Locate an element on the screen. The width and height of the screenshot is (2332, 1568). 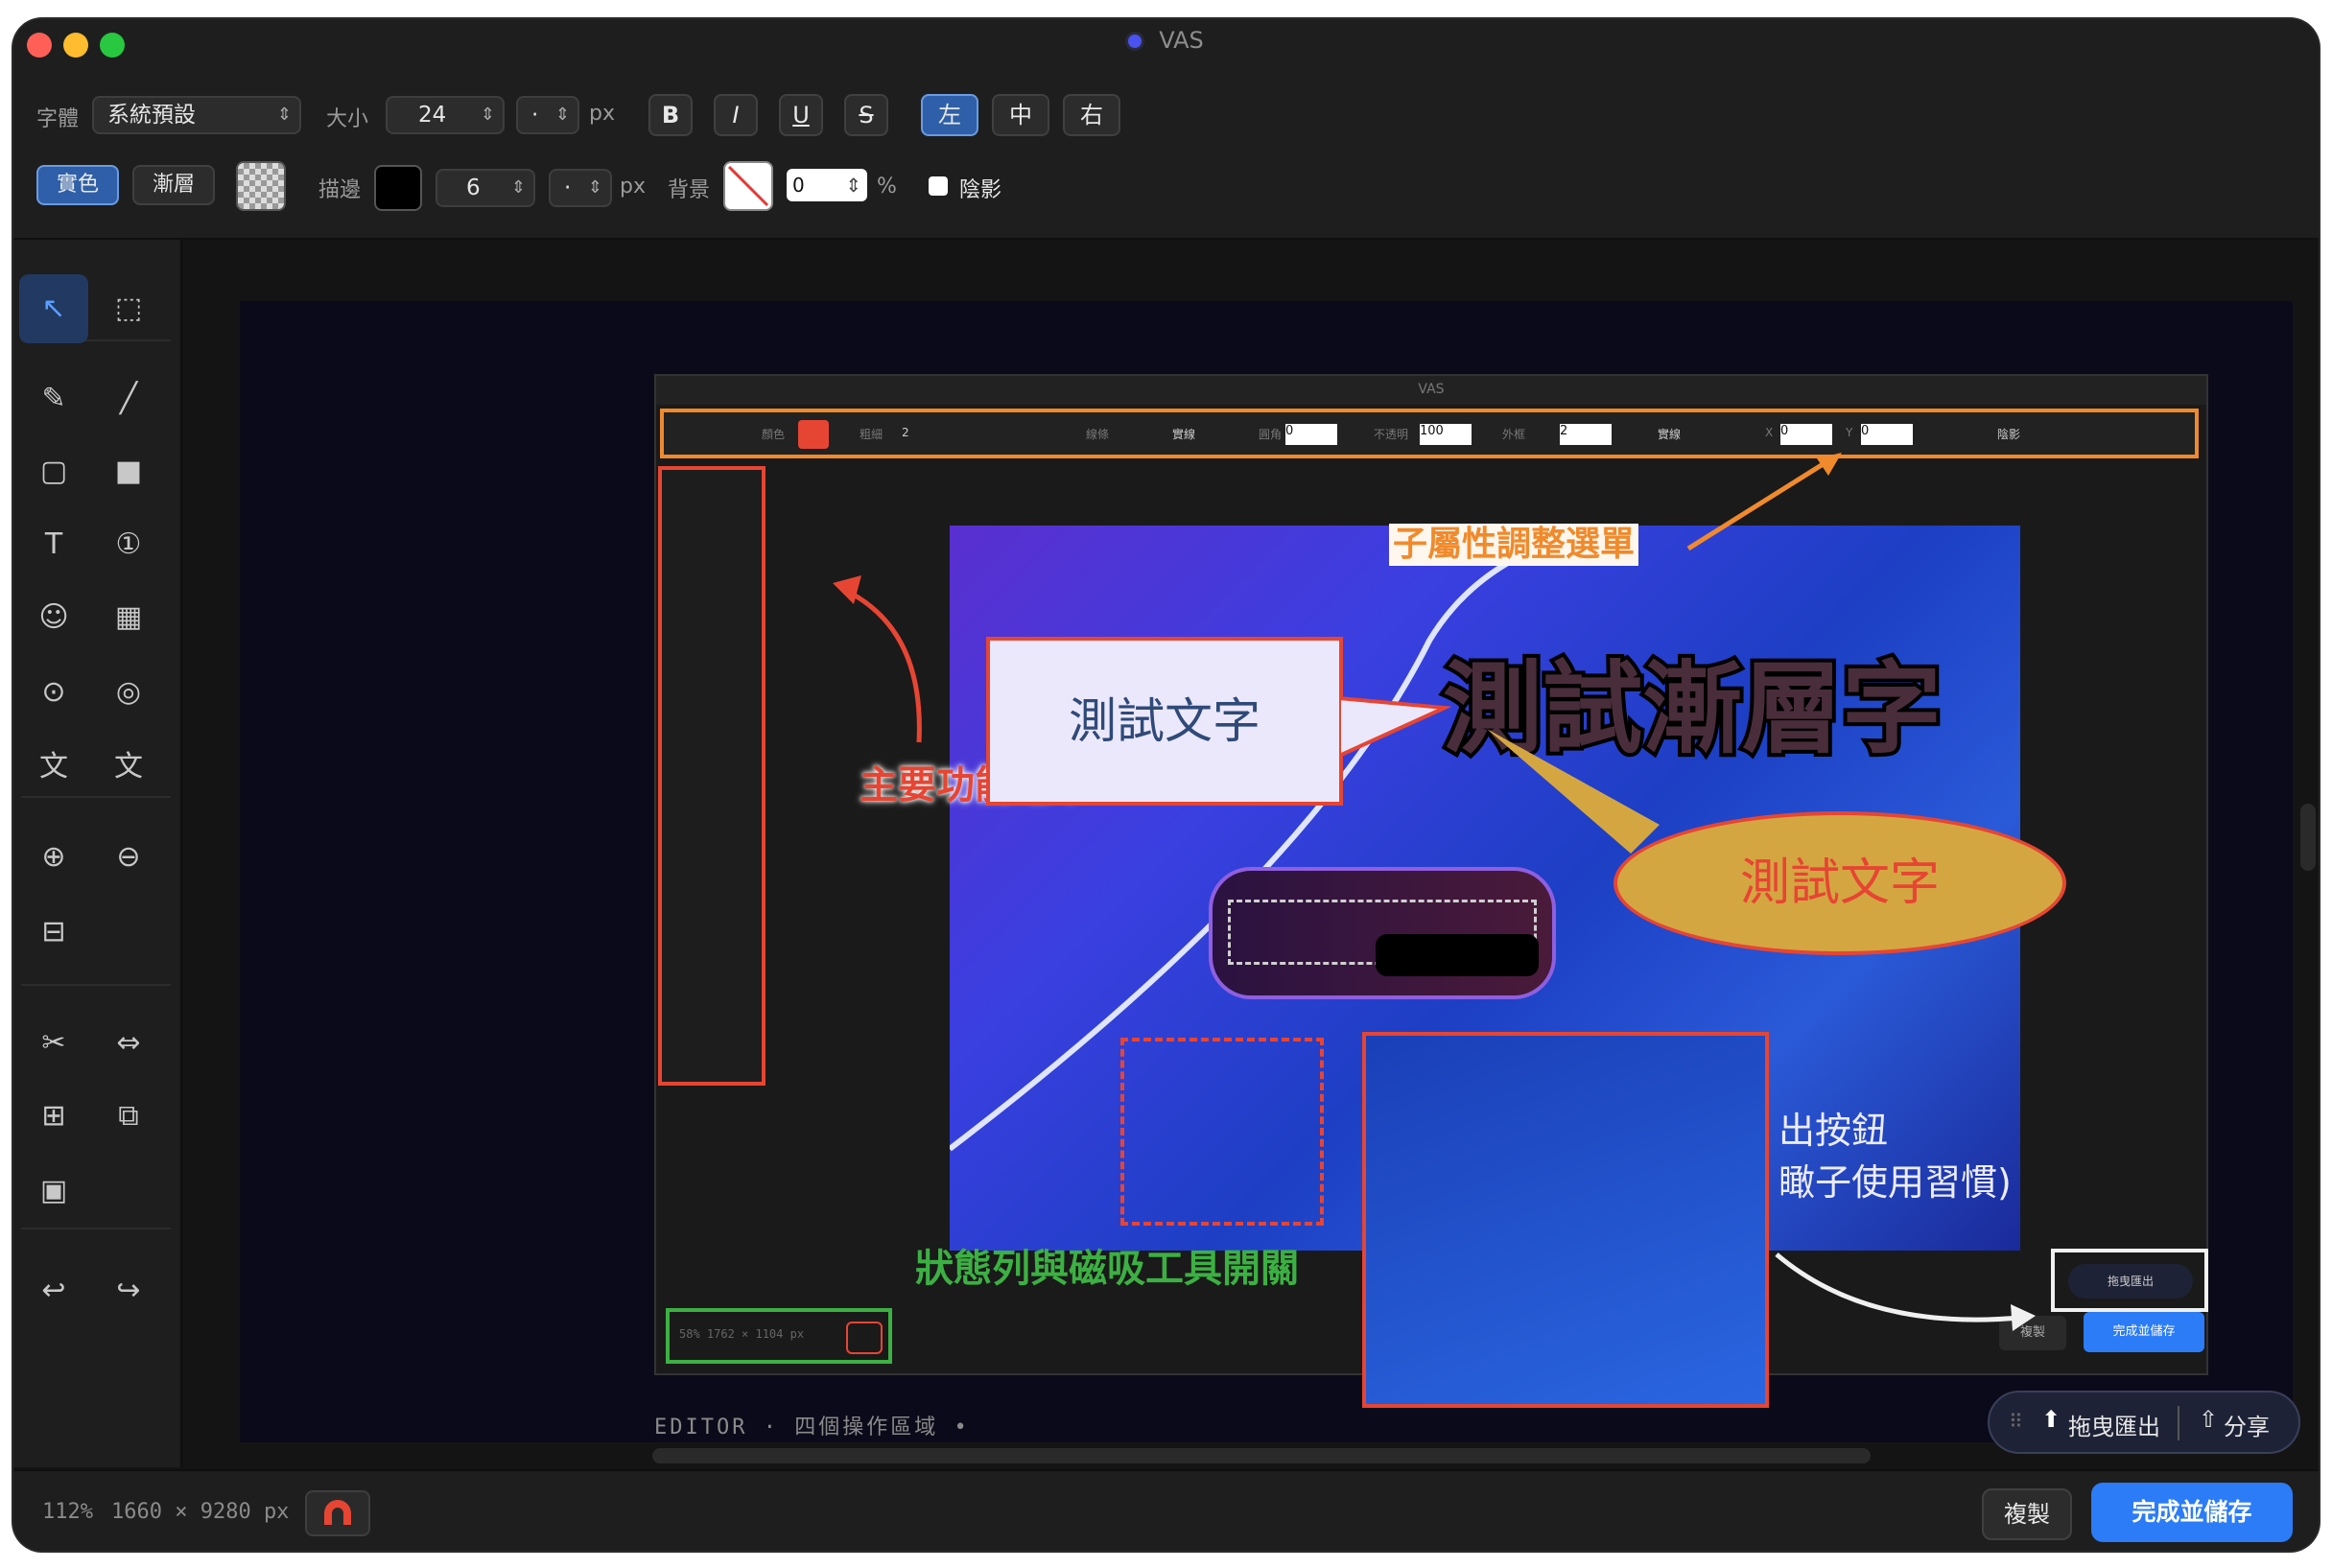
shadow-checkbox is located at coordinates (938, 186).